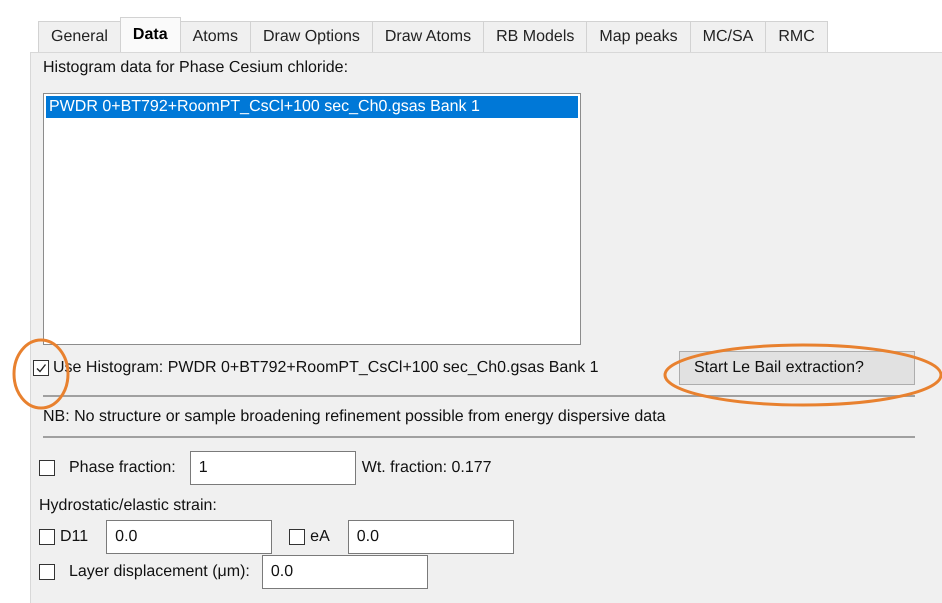 This screenshot has width=942, height=603. What do you see at coordinates (128, 506) in the screenshot?
I see `section-label: Hydrostatic/elastic strain:` at bounding box center [128, 506].